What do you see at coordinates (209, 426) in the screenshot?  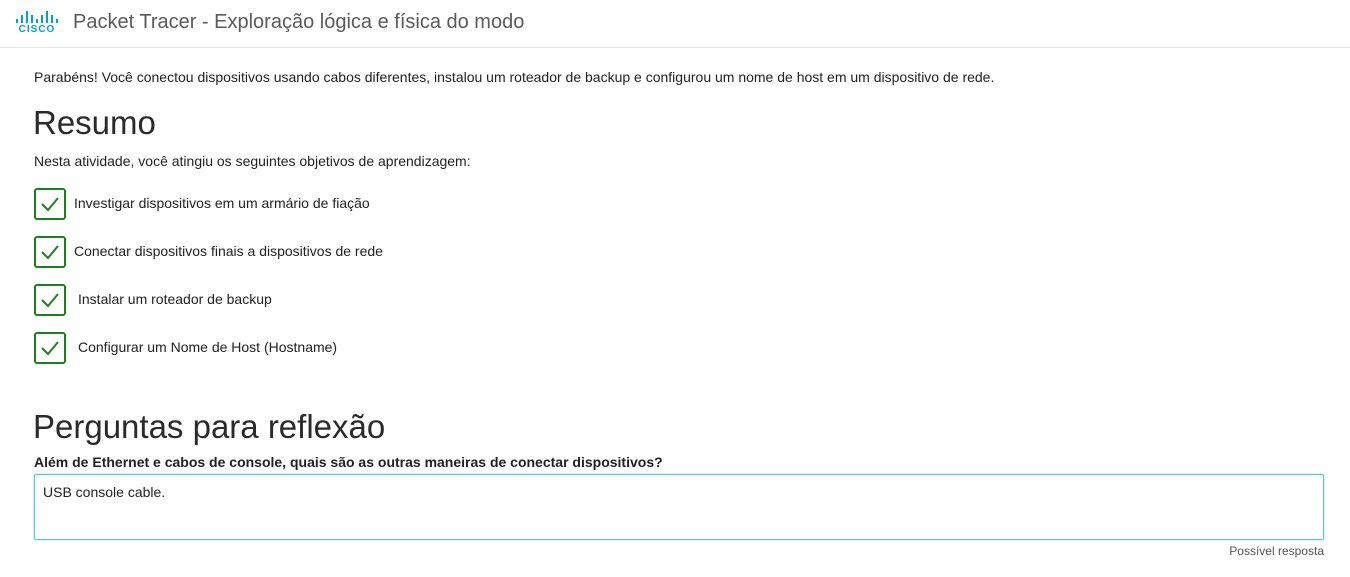 I see `reflection-heading: Perguntas para reflexão` at bounding box center [209, 426].